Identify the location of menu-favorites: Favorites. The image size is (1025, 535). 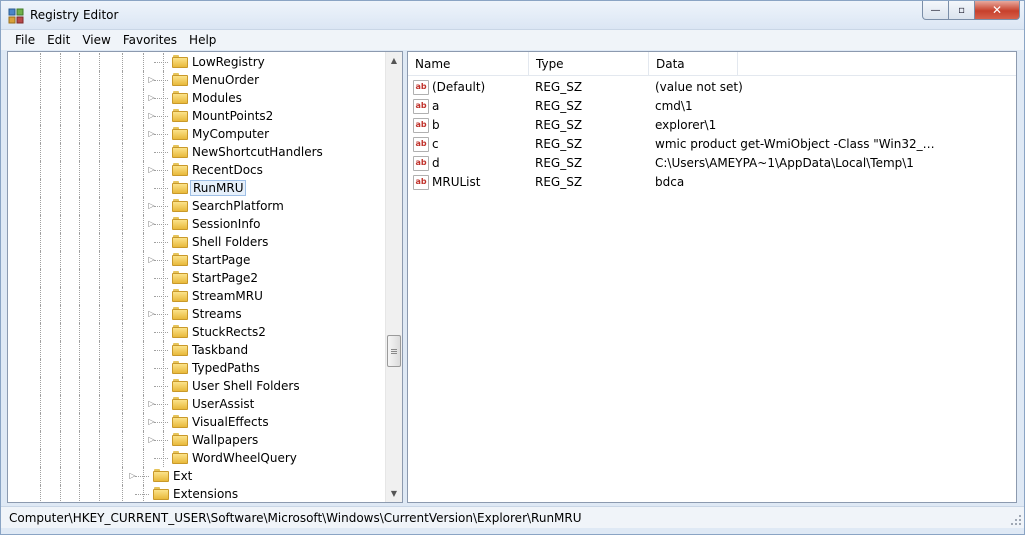
(150, 40).